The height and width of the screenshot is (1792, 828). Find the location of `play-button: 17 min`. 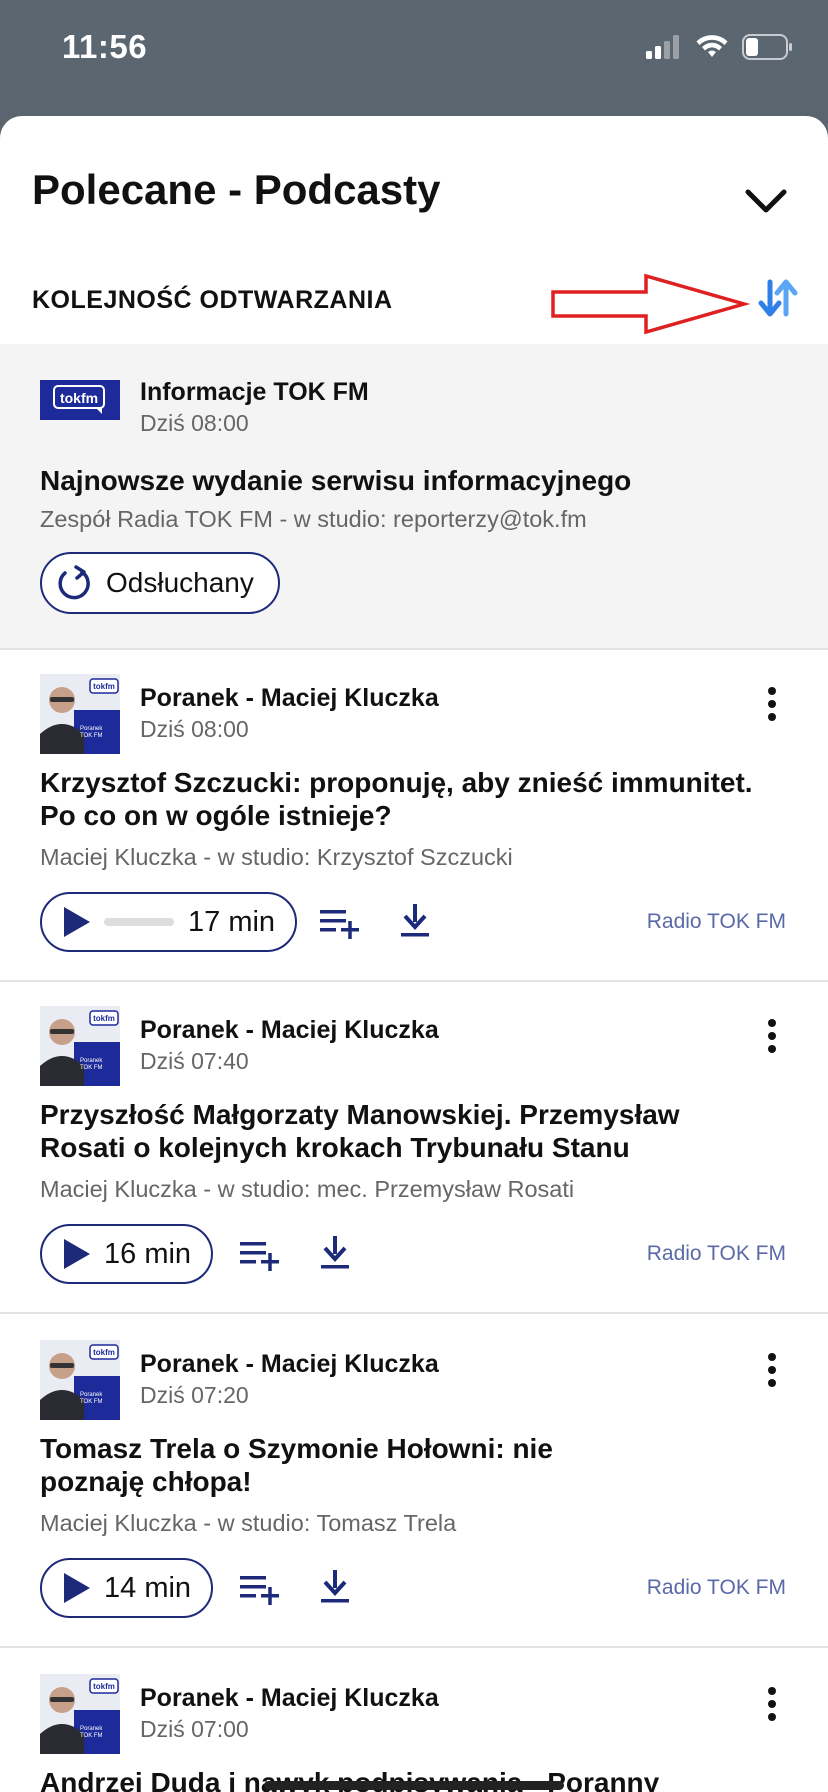

play-button: 17 min is located at coordinates (169, 922).